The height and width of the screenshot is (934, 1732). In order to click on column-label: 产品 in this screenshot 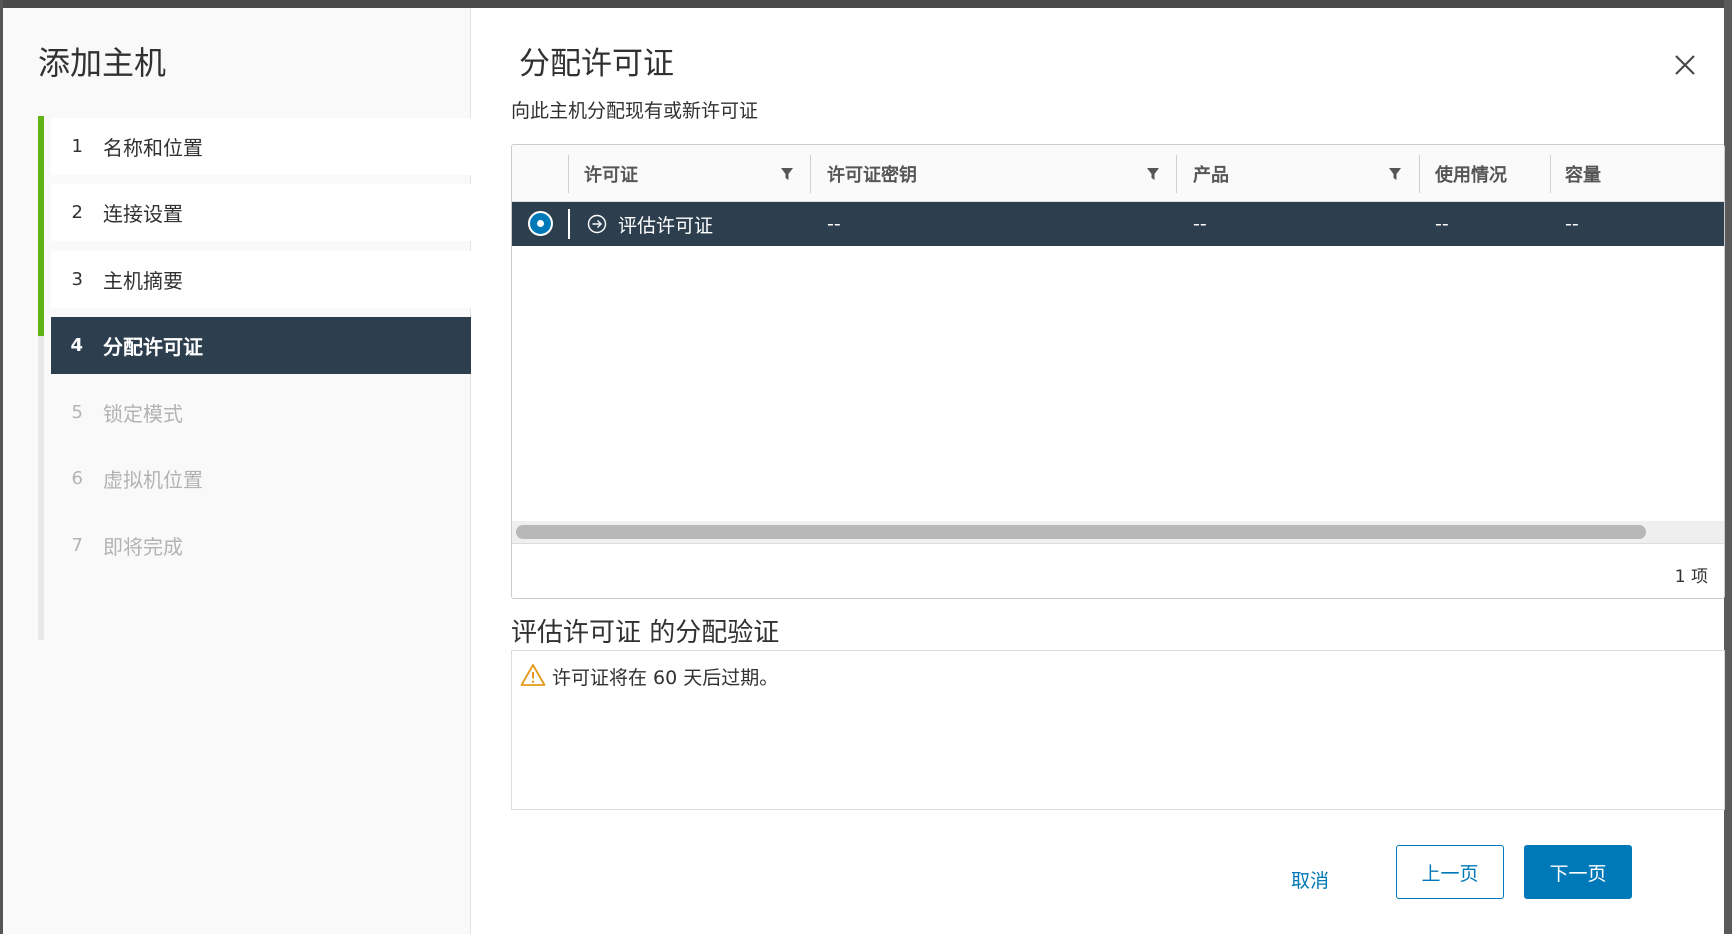, I will do `click(1211, 175)`.